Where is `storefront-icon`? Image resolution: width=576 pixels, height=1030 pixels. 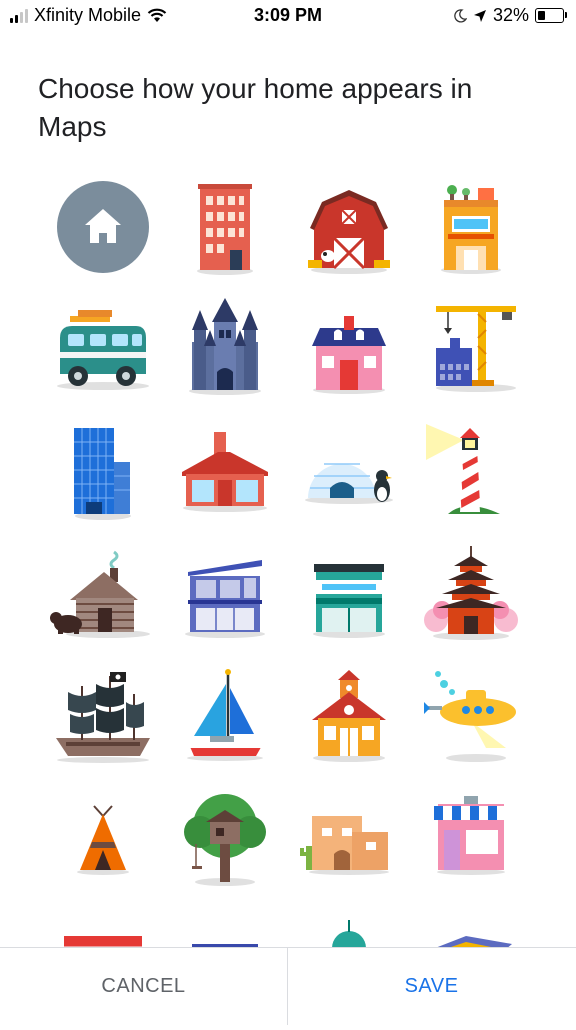
storefront-icon is located at coordinates (471, 835).